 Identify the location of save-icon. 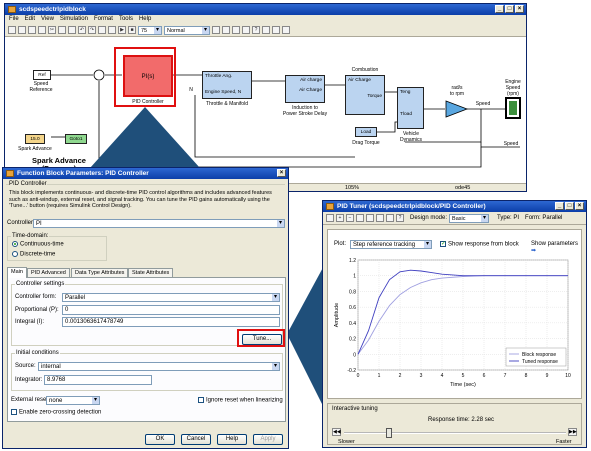
(32, 30).